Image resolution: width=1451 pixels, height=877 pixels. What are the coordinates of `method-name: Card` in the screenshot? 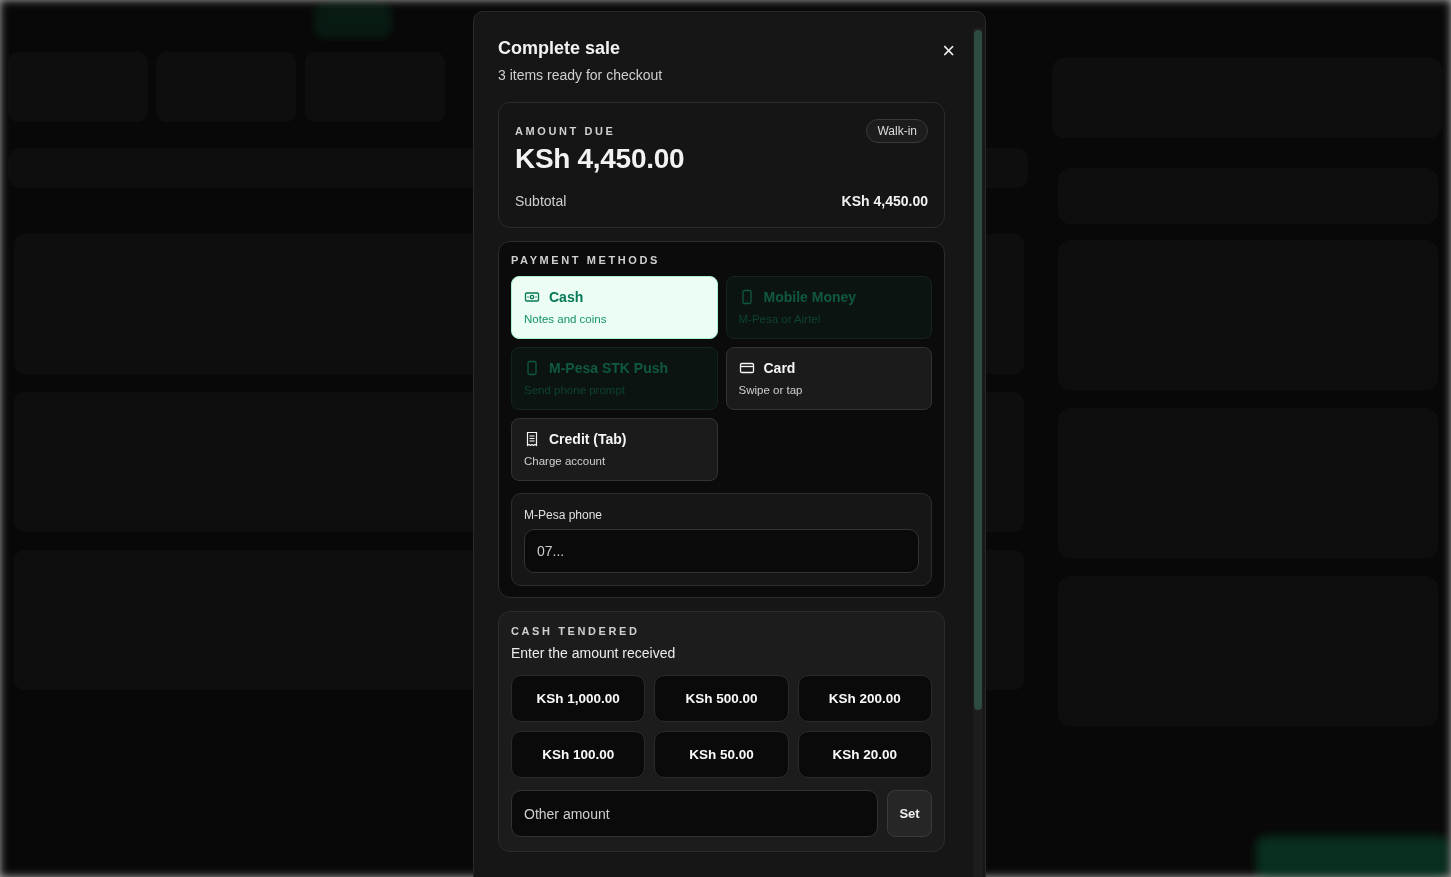 It's located at (779, 368).